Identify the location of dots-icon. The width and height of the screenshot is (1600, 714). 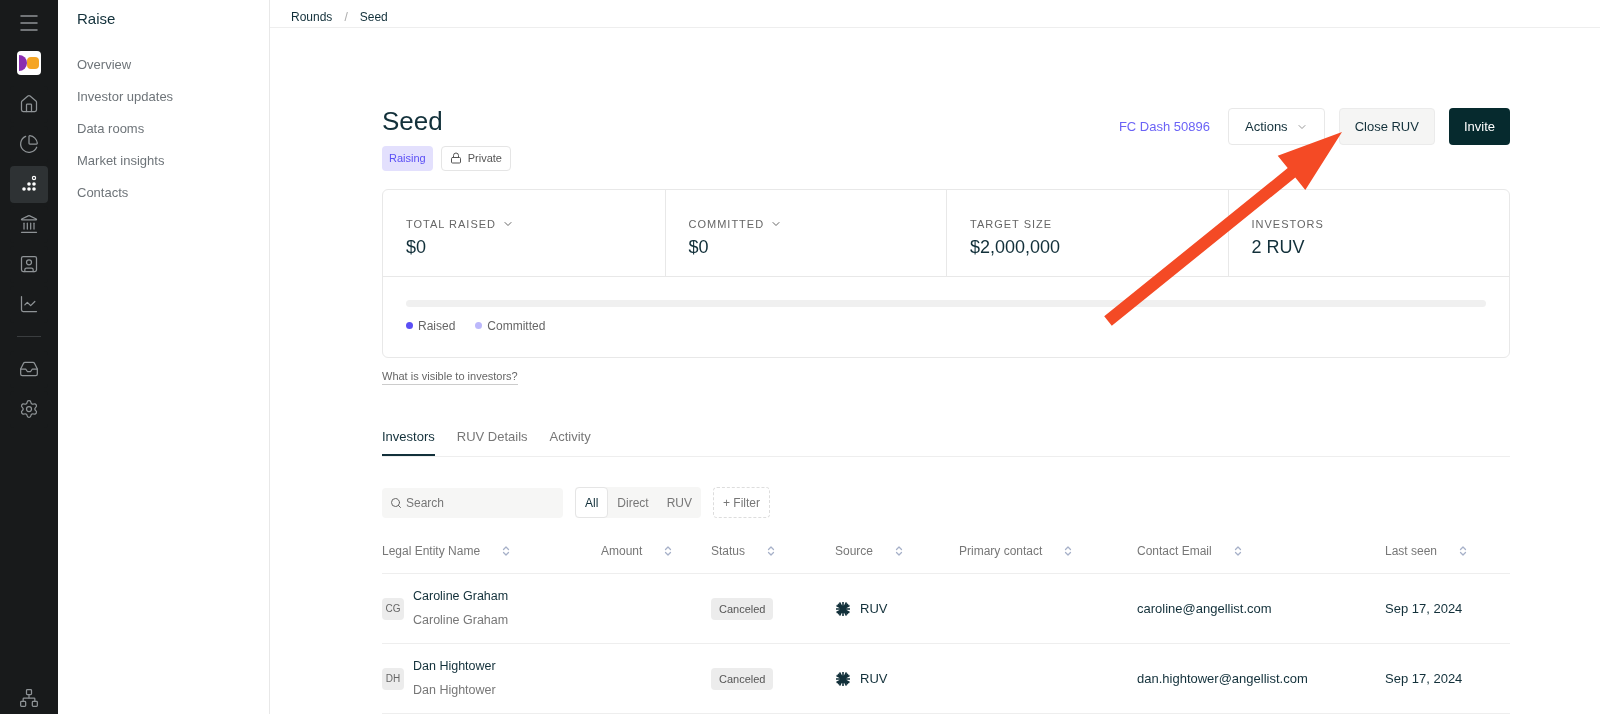
(29, 184).